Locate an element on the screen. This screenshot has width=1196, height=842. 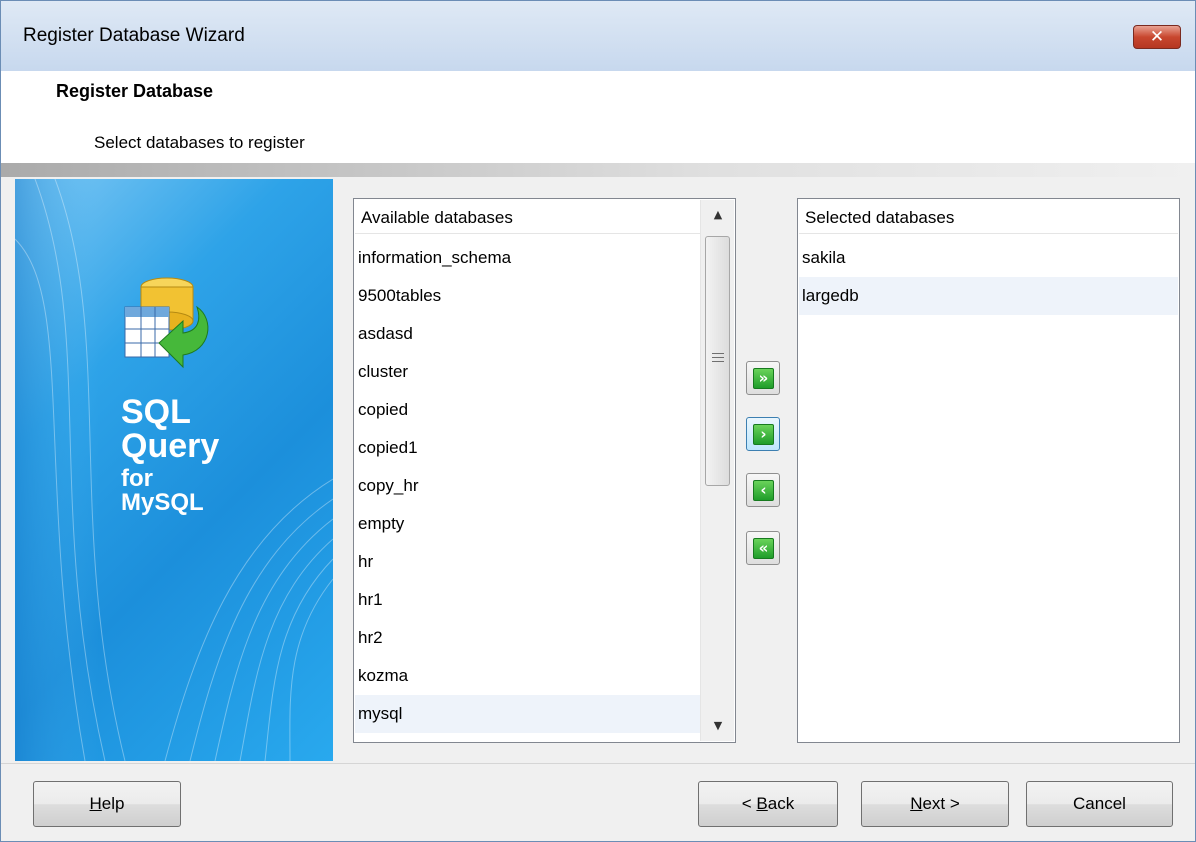
header-divider is located at coordinates (598, 170).